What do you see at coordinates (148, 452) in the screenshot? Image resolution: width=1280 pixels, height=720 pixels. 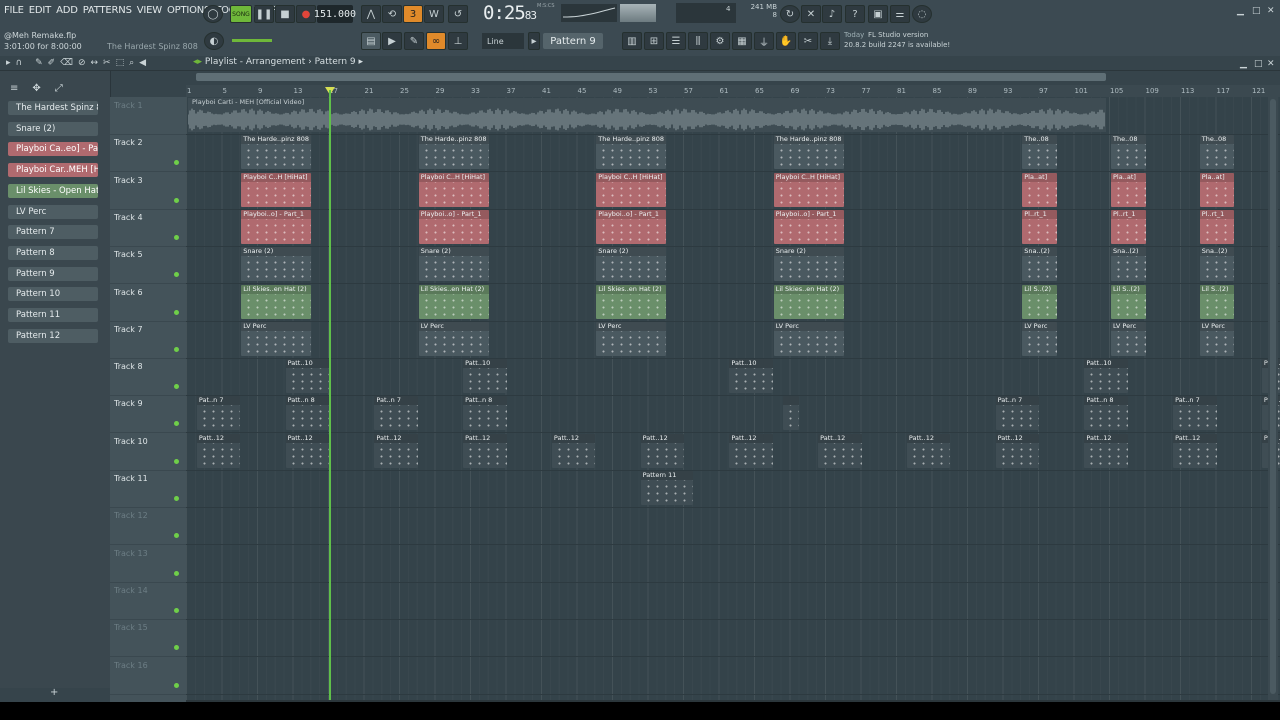 I see `track-header: Track 10` at bounding box center [148, 452].